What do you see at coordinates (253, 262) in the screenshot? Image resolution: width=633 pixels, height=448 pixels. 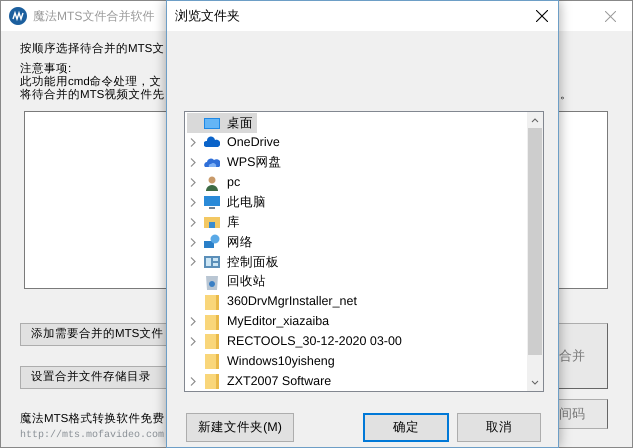 I see `tree-label: 控制面板` at bounding box center [253, 262].